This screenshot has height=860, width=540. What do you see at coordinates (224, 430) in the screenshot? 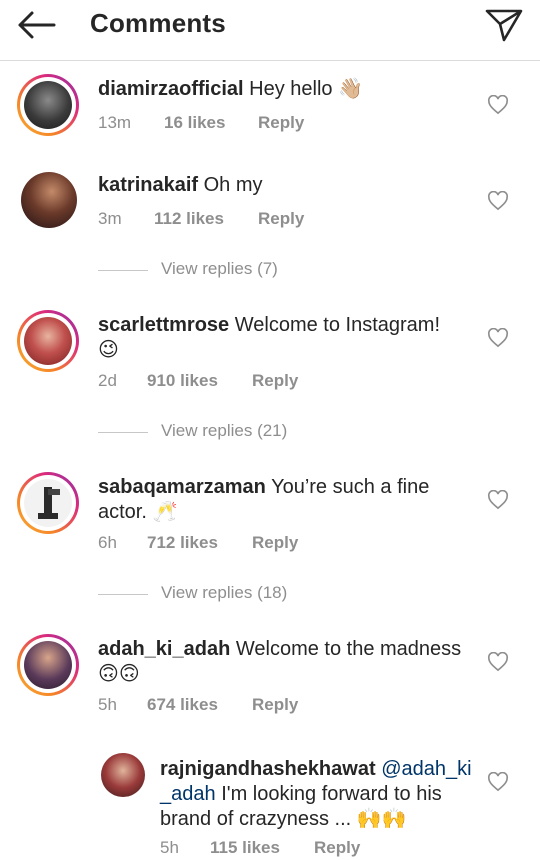
I see `view-replies-label: View replies (21)` at bounding box center [224, 430].